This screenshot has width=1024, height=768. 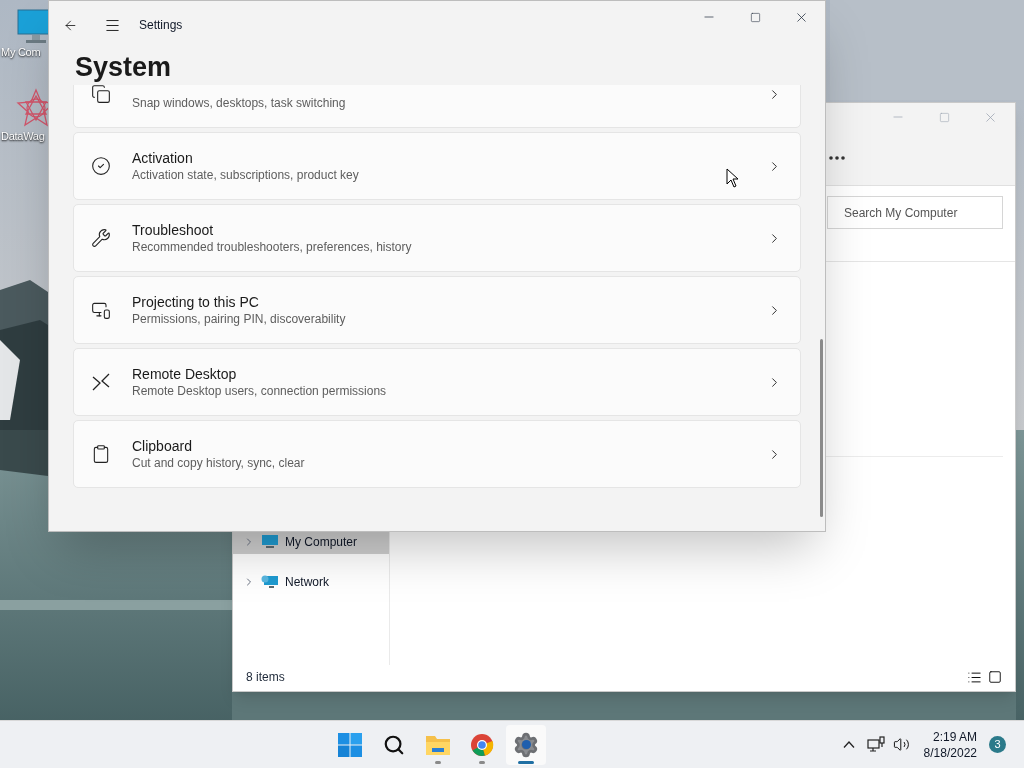 I want to click on nav-item: My Computer, so click(x=311, y=542).